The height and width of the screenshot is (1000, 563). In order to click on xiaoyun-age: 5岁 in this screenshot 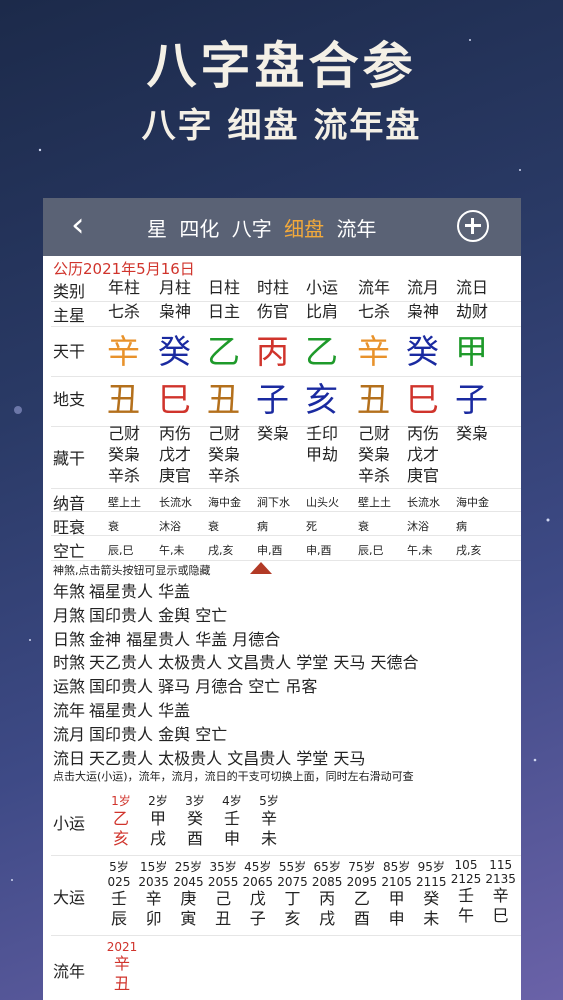, I will do `click(269, 801)`.